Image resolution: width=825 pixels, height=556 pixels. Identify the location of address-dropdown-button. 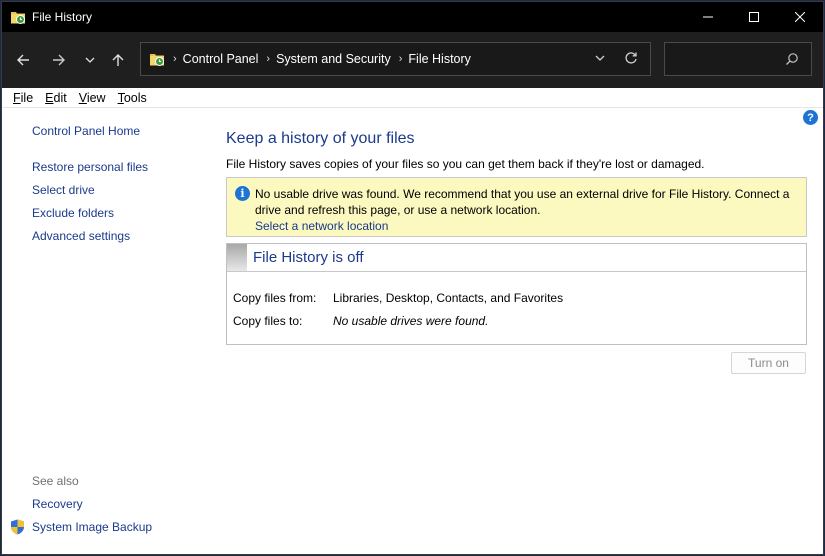
(600, 59).